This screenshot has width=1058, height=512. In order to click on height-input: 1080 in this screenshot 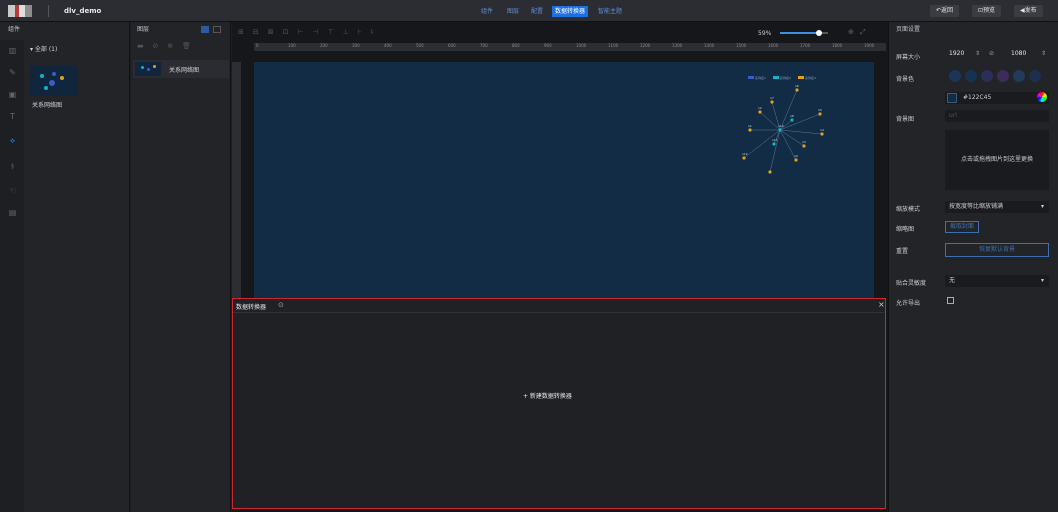, I will do `click(1018, 53)`.